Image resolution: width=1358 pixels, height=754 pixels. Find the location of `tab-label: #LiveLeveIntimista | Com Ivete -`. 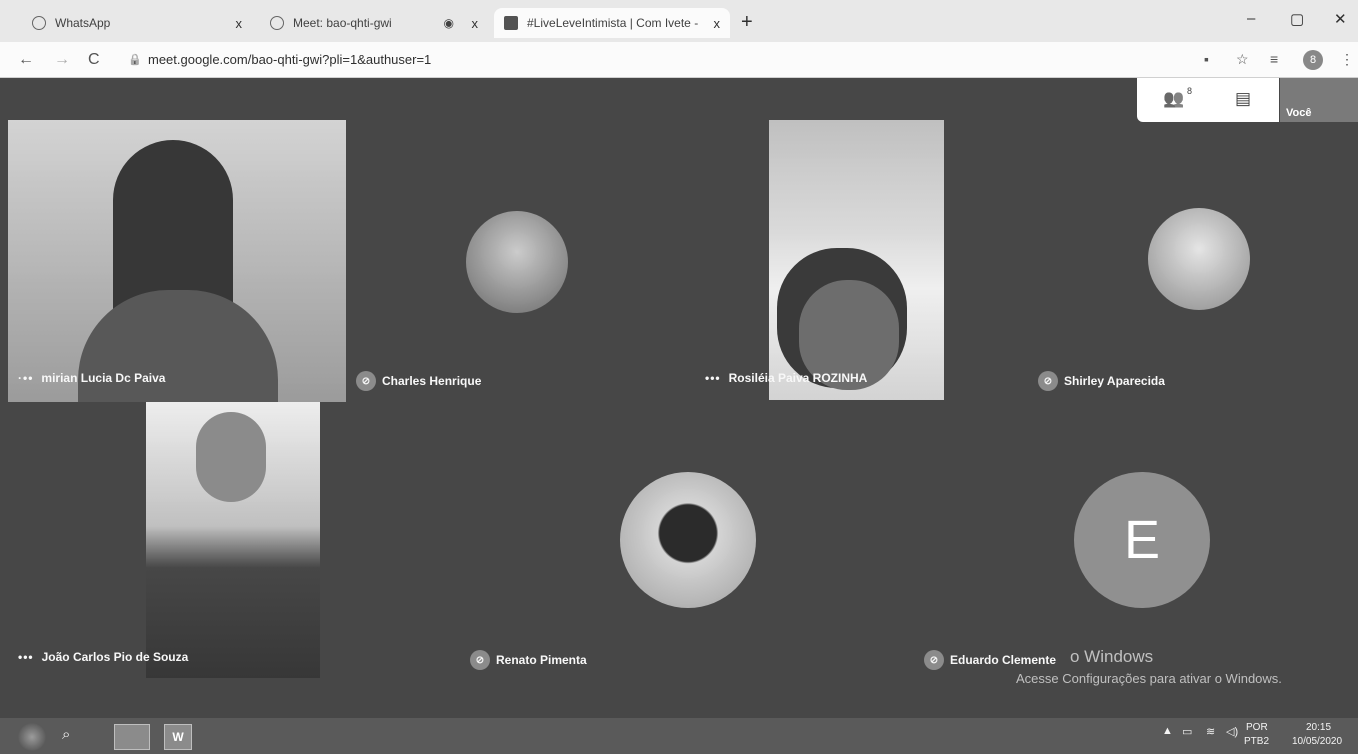

tab-label: #LiveLeveIntimista | Com Ivete - is located at coordinates (613, 23).